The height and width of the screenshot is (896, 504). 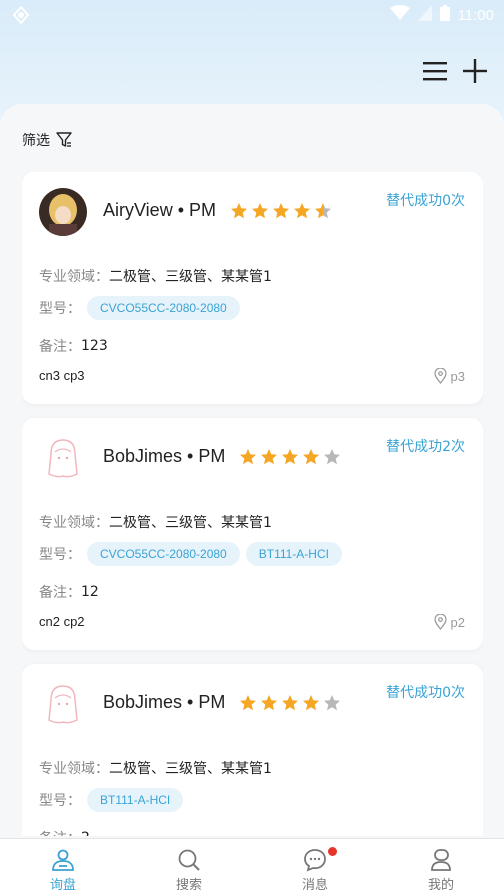 I want to click on model-row: 型号： CVCO55CC-2080-2080, so click(x=142, y=308).